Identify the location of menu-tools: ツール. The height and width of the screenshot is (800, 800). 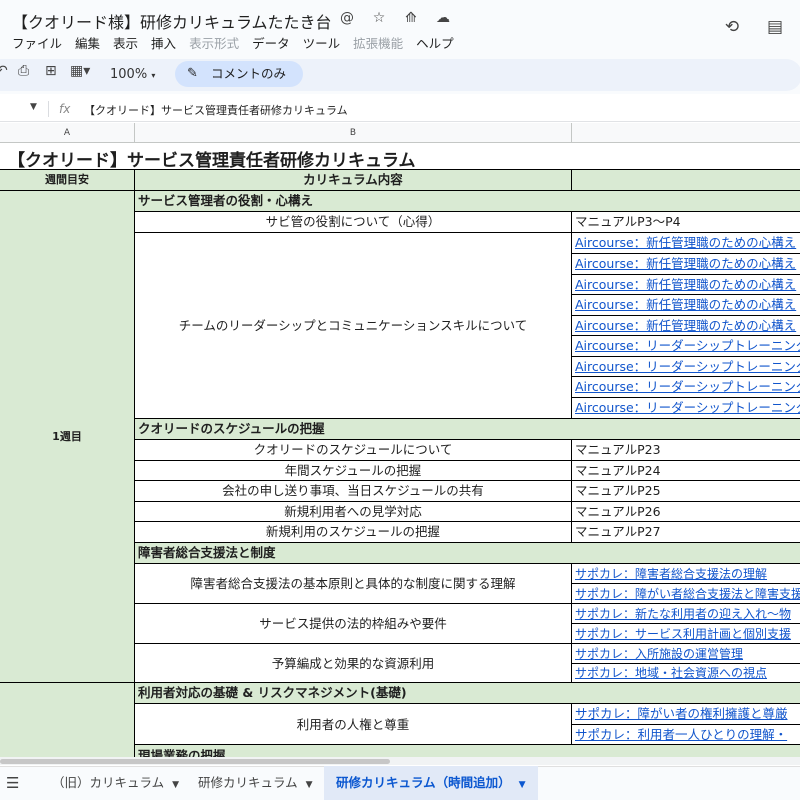
(322, 42).